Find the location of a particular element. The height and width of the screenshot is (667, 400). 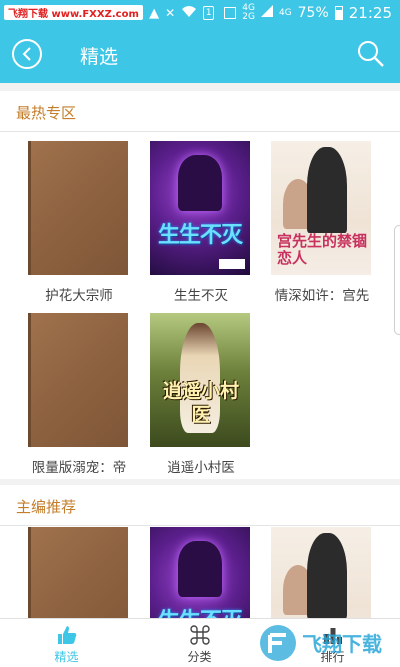

status-icons: ▲ ✕ 1 4G 2G 4G 75% 21:25 is located at coordinates (270, 13).